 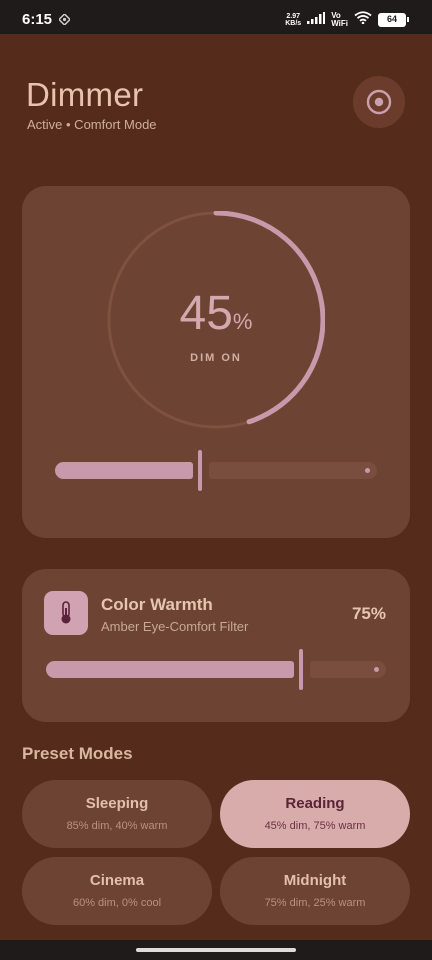 What do you see at coordinates (117, 880) in the screenshot?
I see `preset-name: Cinema` at bounding box center [117, 880].